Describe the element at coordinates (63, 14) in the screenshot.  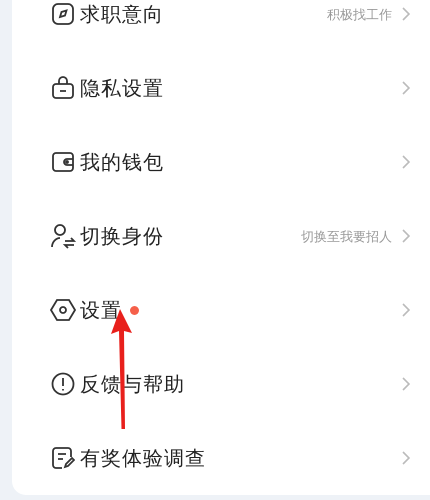
I see `compass-icon` at that location.